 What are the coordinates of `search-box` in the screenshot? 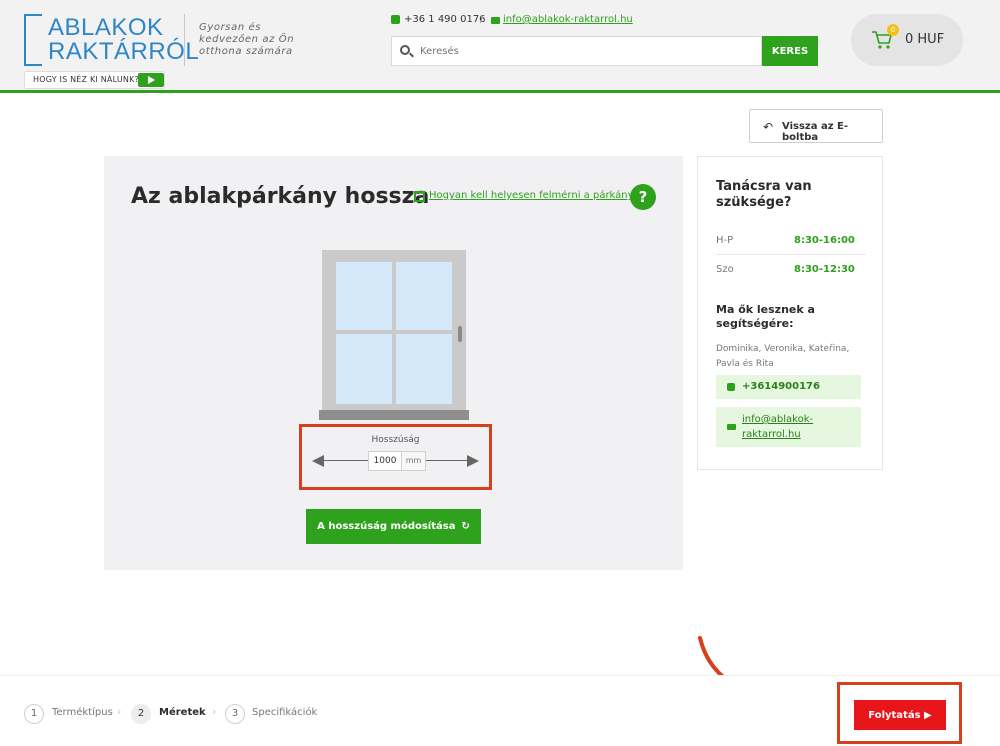 It's located at (576, 51).